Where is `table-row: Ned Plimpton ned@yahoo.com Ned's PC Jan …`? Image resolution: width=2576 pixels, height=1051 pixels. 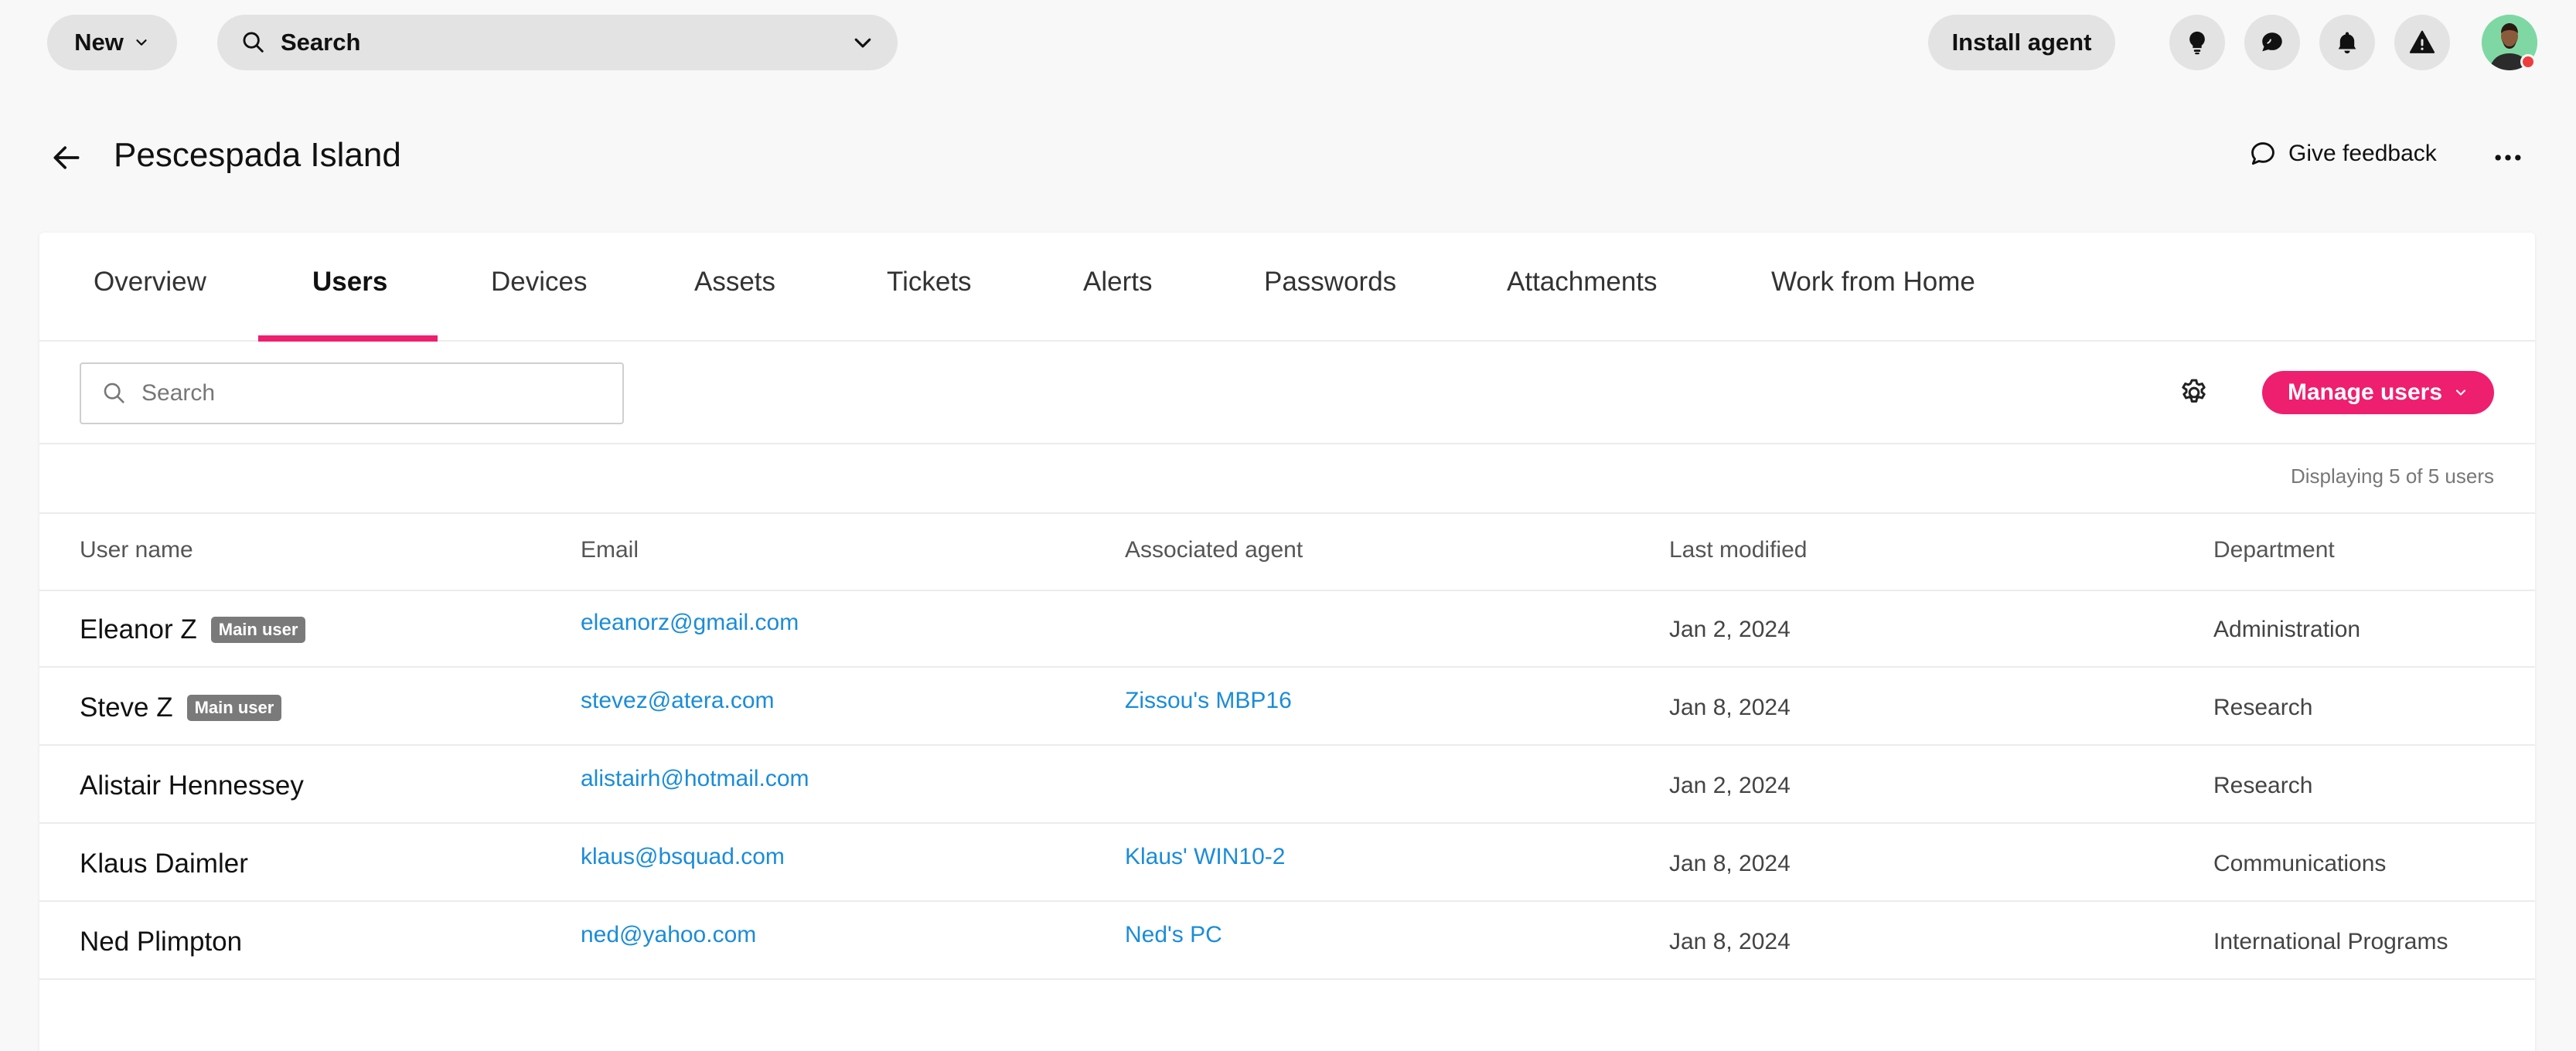
table-row: Ned Plimpton ned@yahoo.com Ned's PC Jan … is located at coordinates (1287, 942).